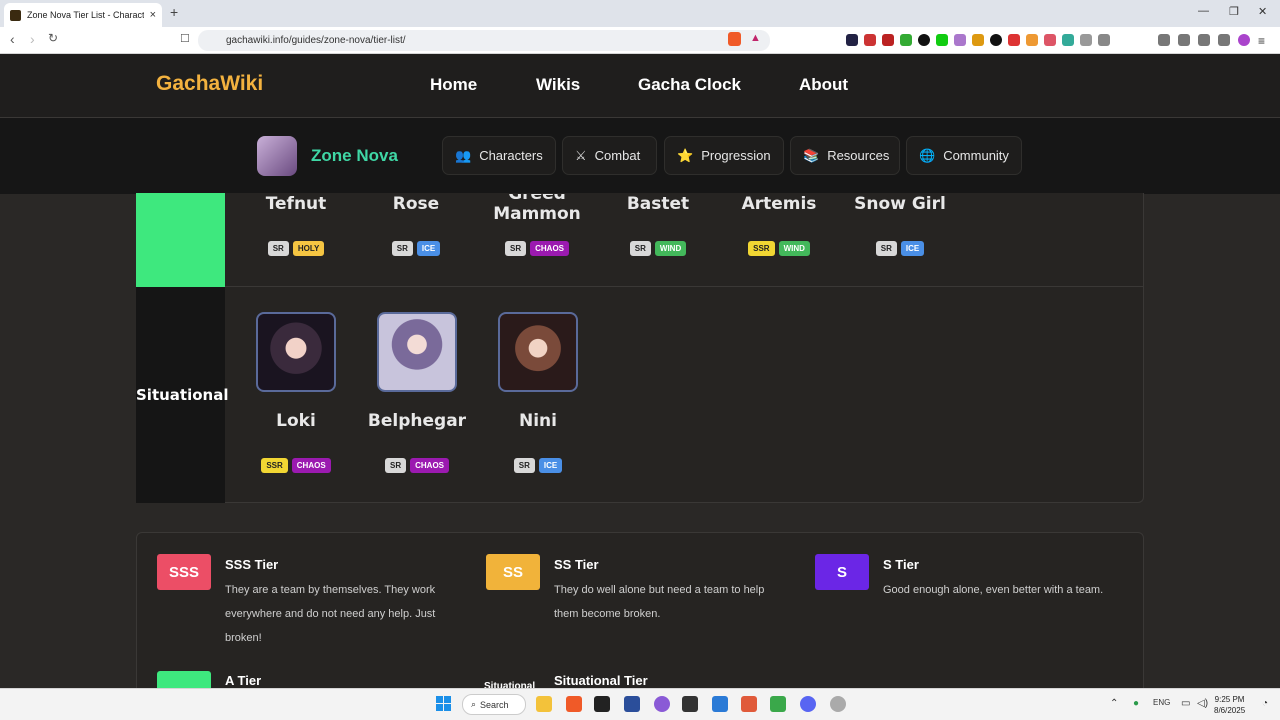  What do you see at coordinates (515, 248) in the screenshot?
I see `rarity-badge: SR` at bounding box center [515, 248].